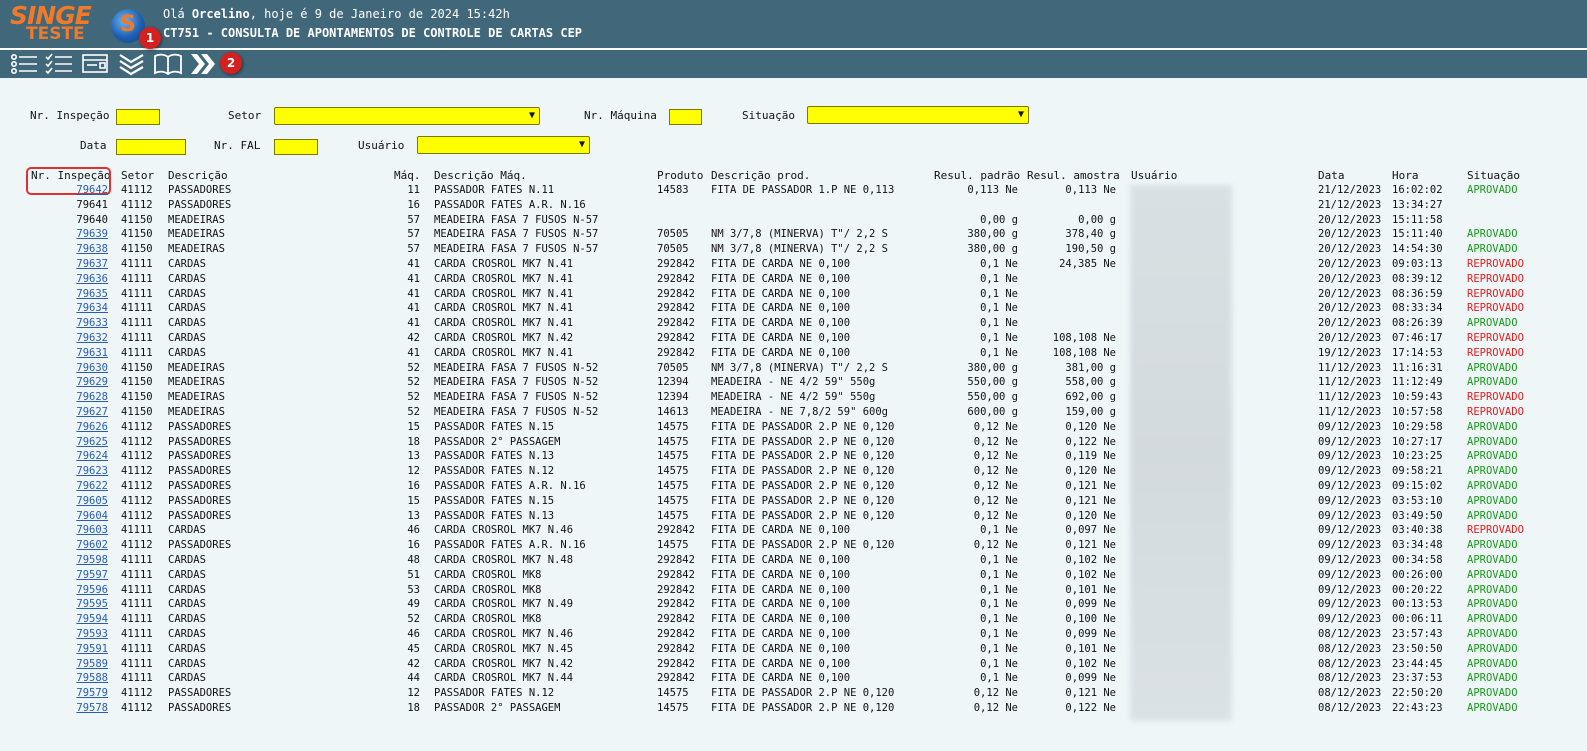  What do you see at coordinates (413, 426) in the screenshot?
I see `cell-maq: 15` at bounding box center [413, 426].